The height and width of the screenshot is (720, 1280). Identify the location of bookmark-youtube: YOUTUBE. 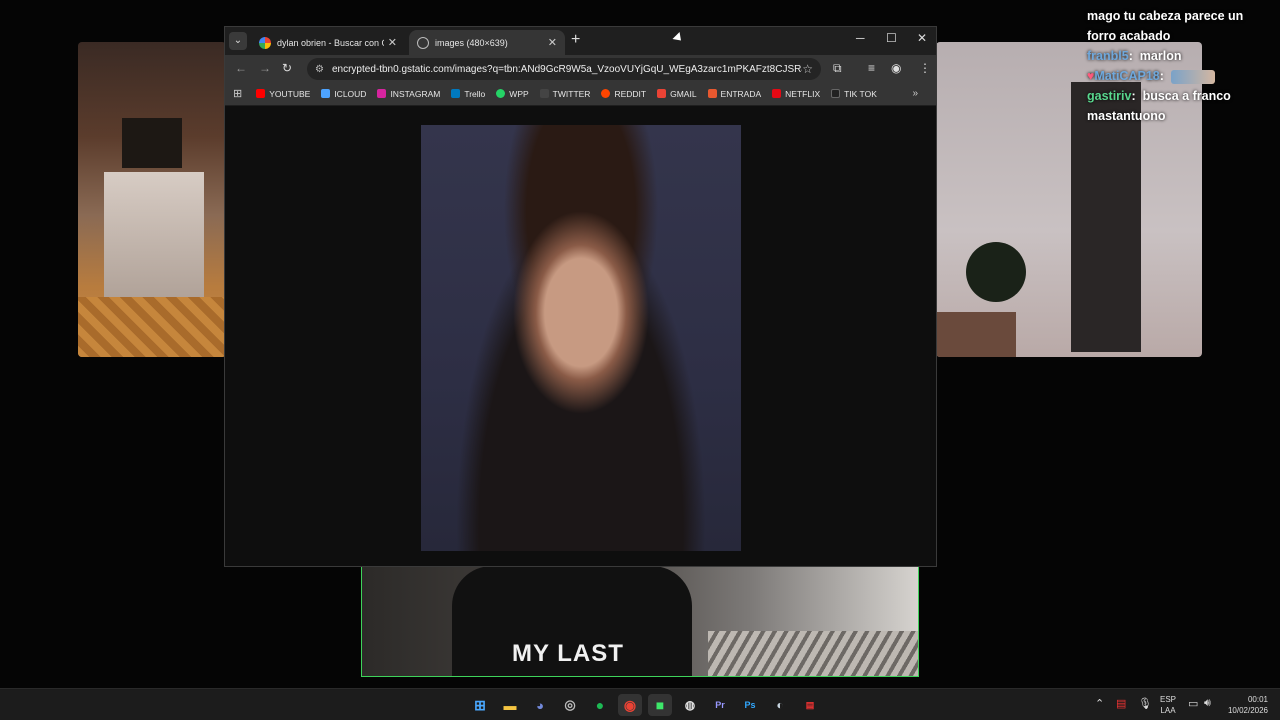
(283, 94).